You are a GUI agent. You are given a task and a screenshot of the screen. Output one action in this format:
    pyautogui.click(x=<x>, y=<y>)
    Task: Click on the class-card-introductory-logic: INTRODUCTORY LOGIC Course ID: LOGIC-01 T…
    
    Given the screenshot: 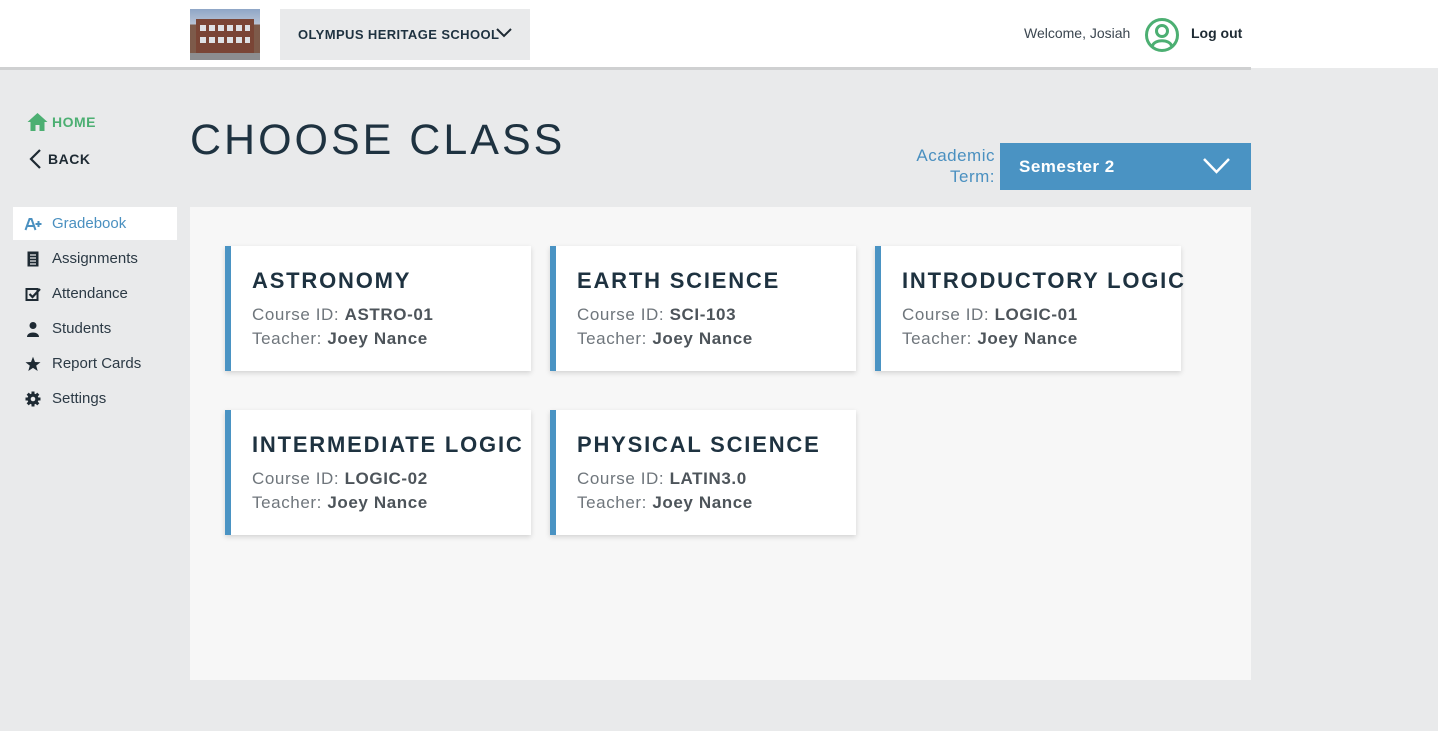 What is the action you would take?
    pyautogui.click(x=1030, y=308)
    